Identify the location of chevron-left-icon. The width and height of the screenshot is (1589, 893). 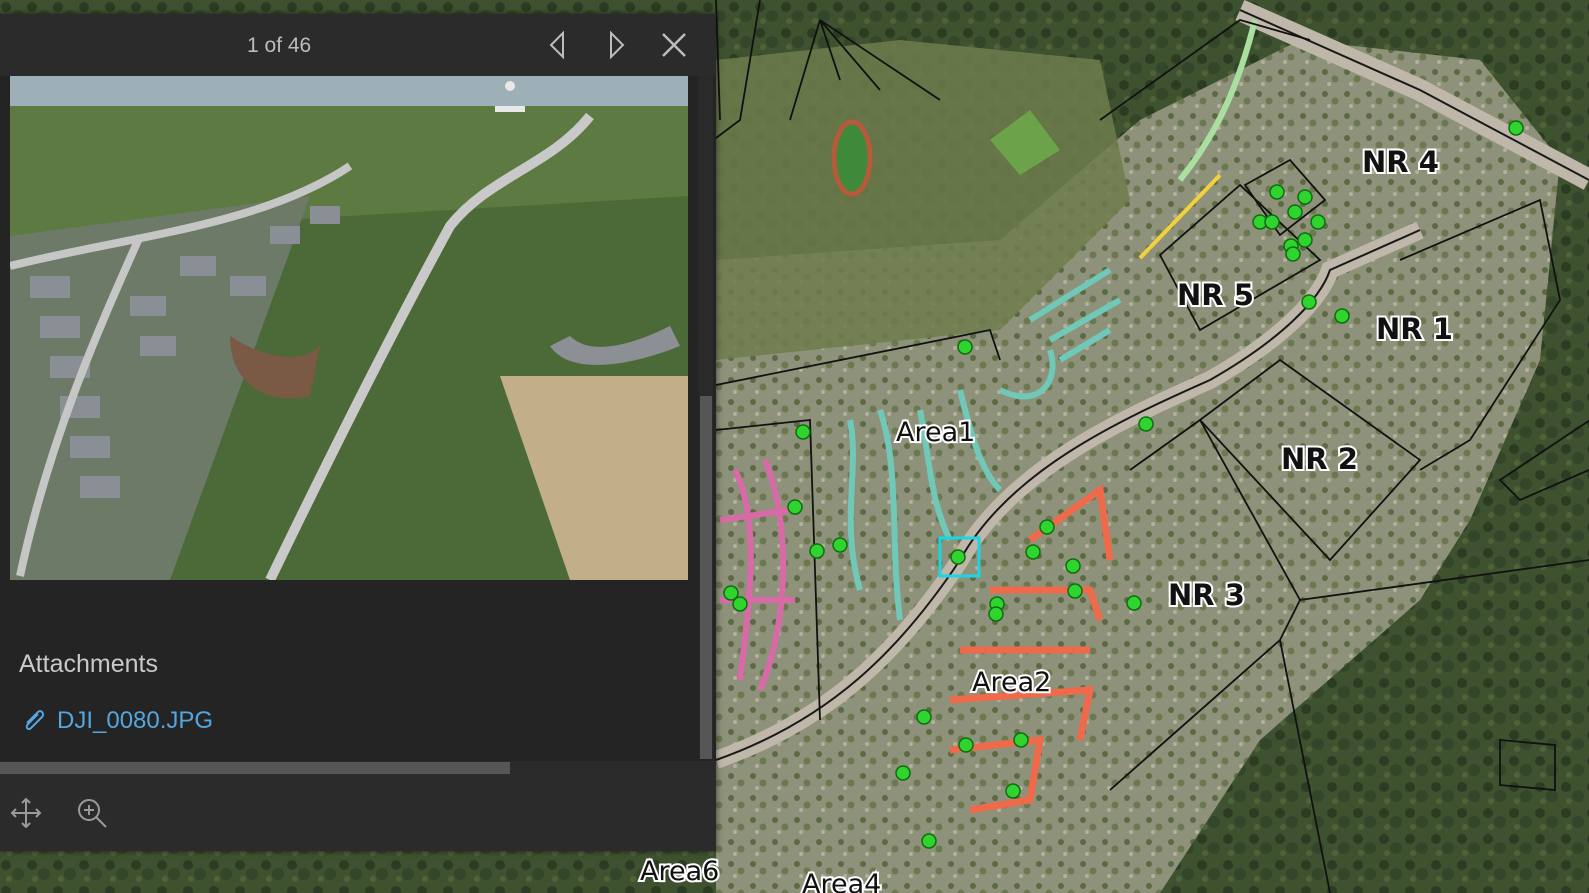
(556, 45).